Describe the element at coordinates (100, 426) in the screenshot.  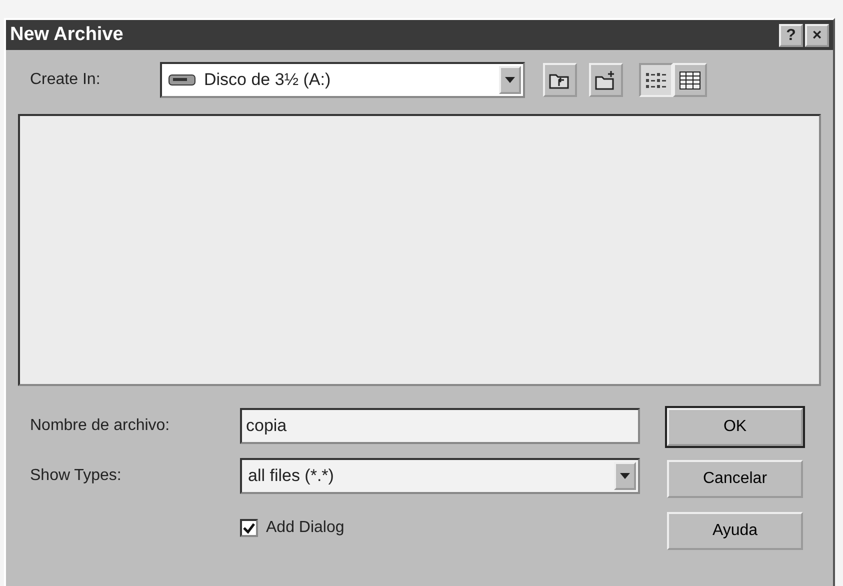
I see `file-name-label: Nombre de archivo:` at that location.